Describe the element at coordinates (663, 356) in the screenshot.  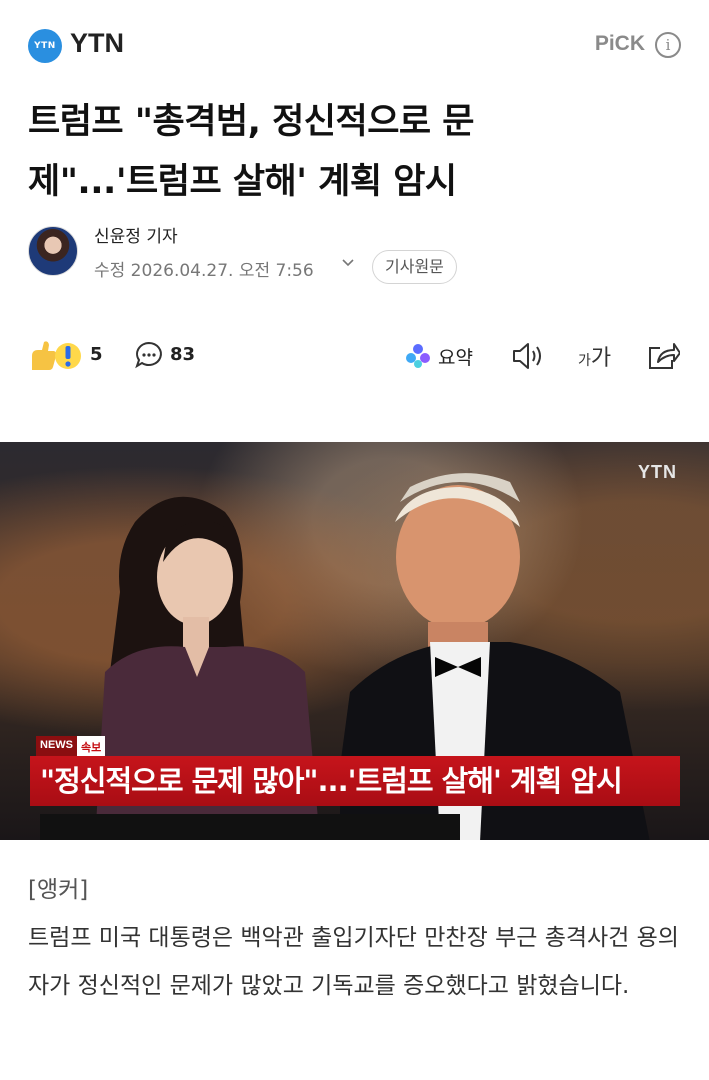
I see `share-icon` at that location.